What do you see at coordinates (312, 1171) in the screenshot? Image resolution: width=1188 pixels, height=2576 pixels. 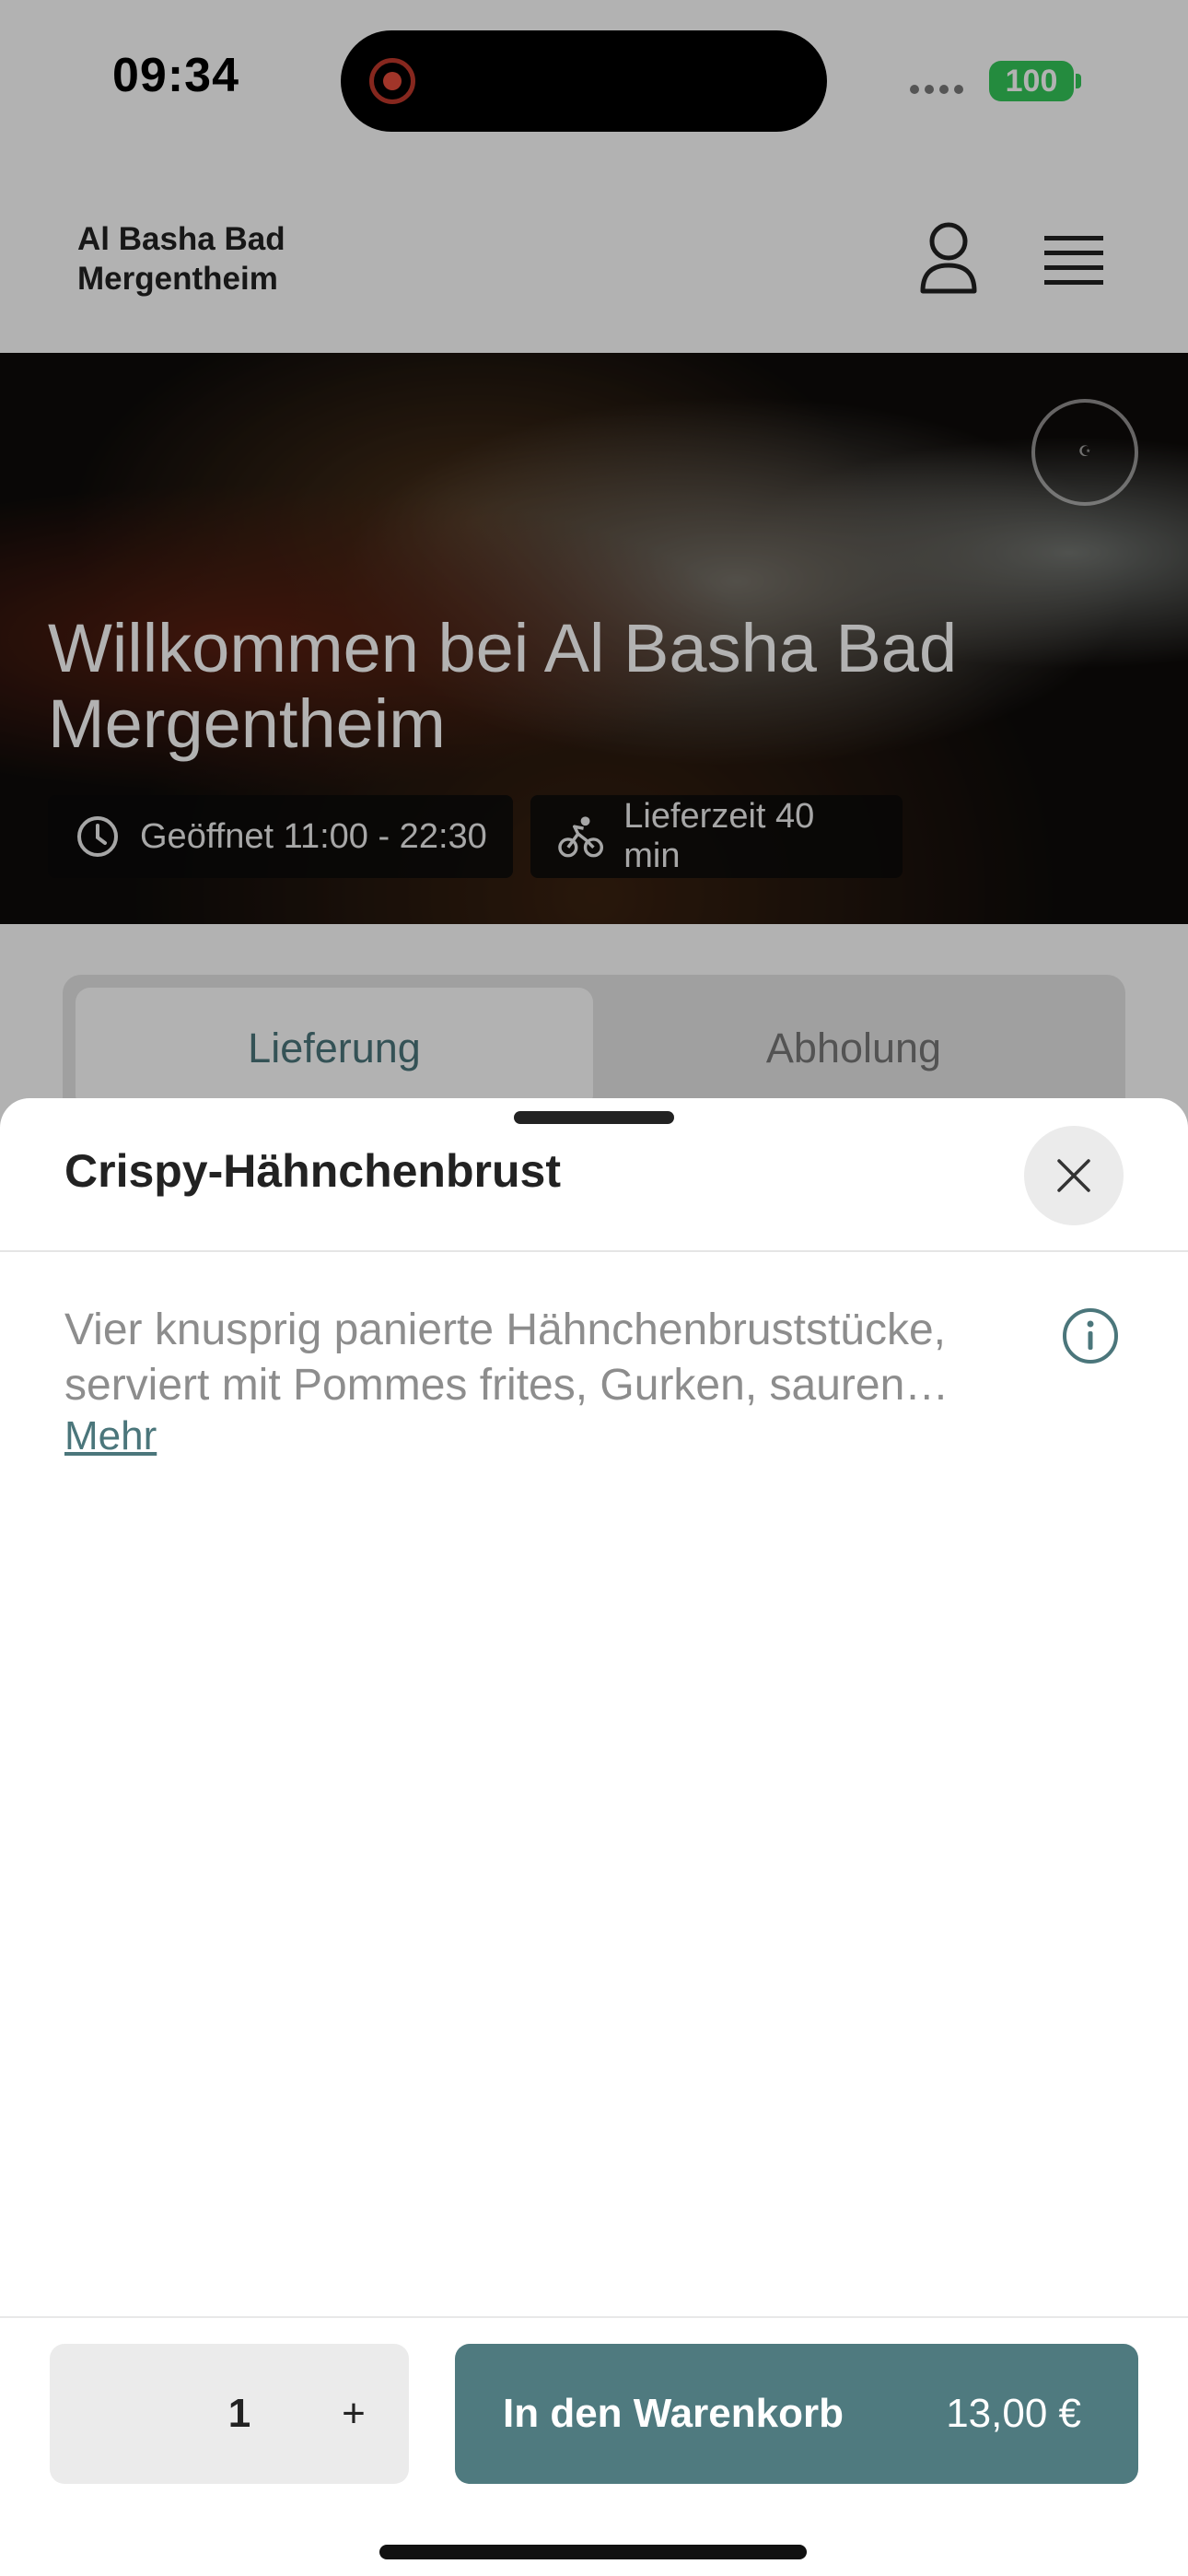 I see `product-title: Crispy-Hähnchenbrust` at bounding box center [312, 1171].